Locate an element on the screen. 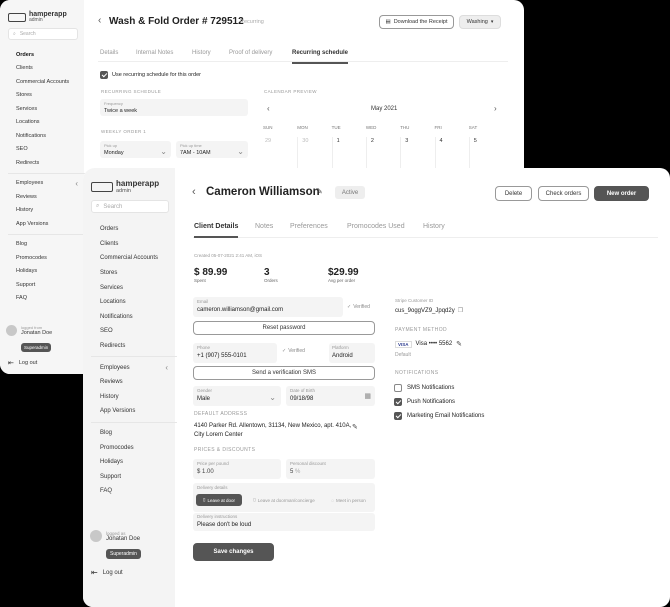 Image resolution: width=670 pixels, height=607 pixels. calendar-day: 5 is located at coordinates (485, 153).